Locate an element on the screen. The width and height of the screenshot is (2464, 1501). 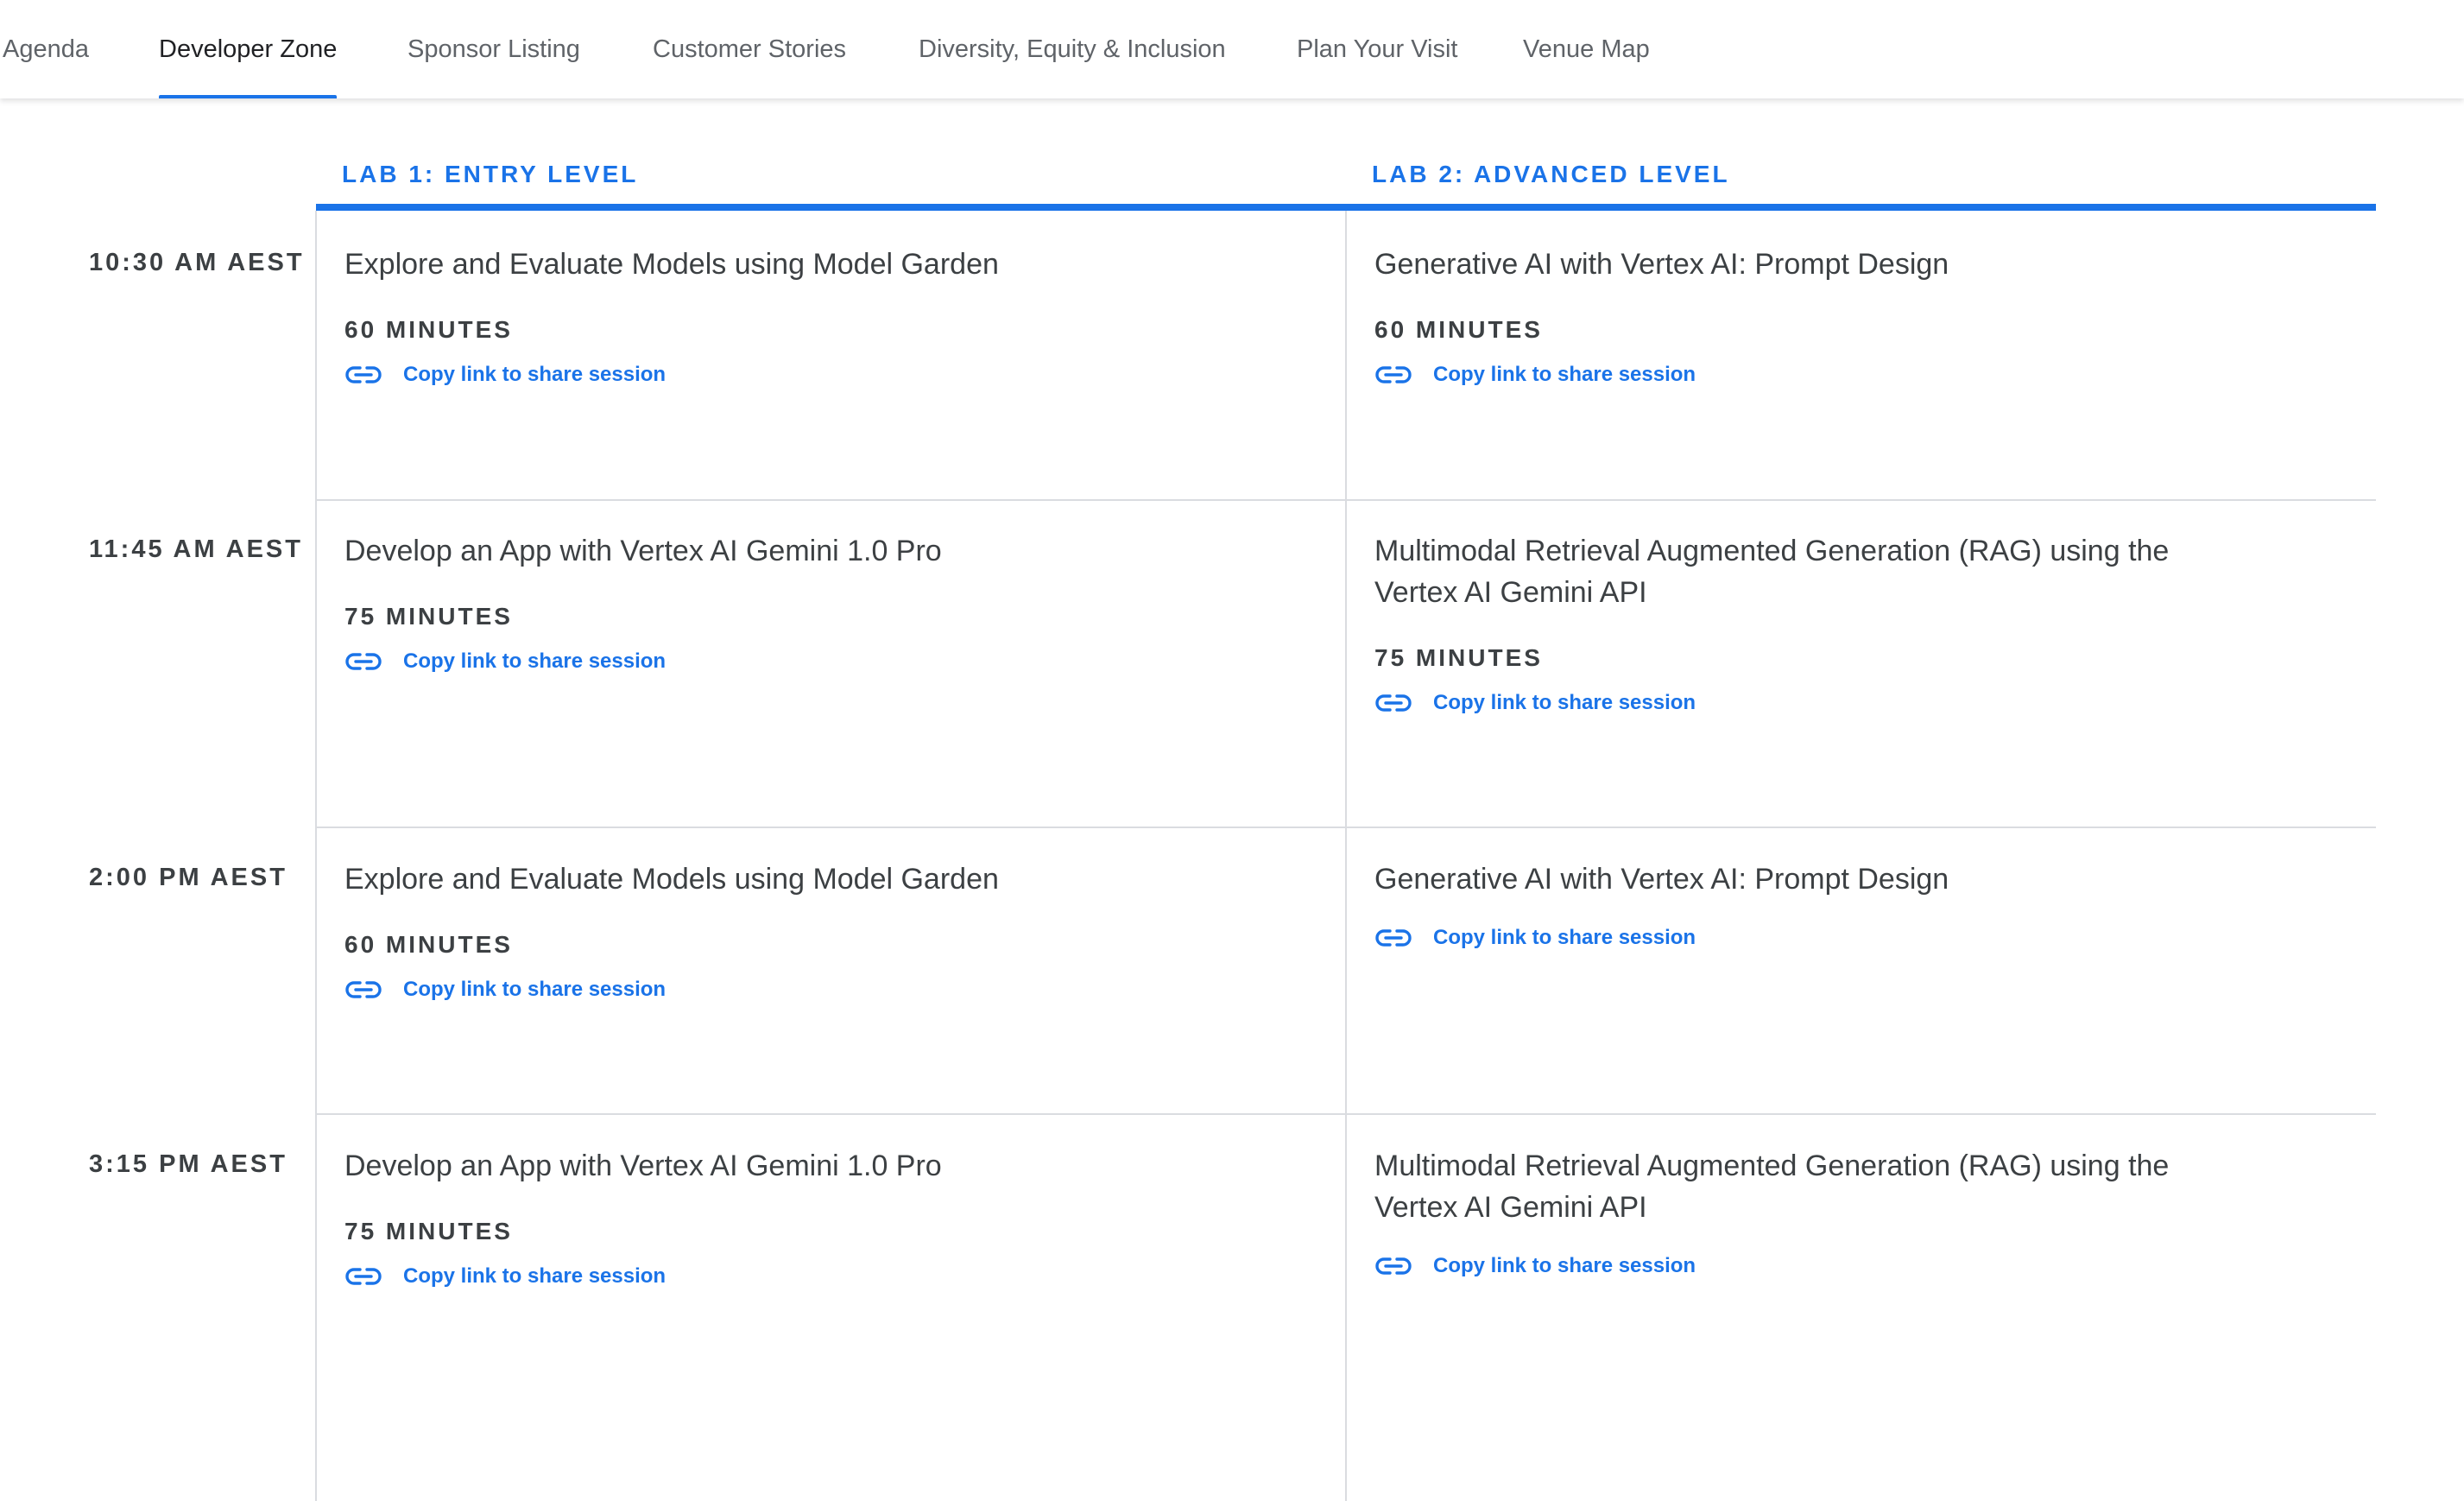
tab-agenda: Agenda is located at coordinates (46, 49).